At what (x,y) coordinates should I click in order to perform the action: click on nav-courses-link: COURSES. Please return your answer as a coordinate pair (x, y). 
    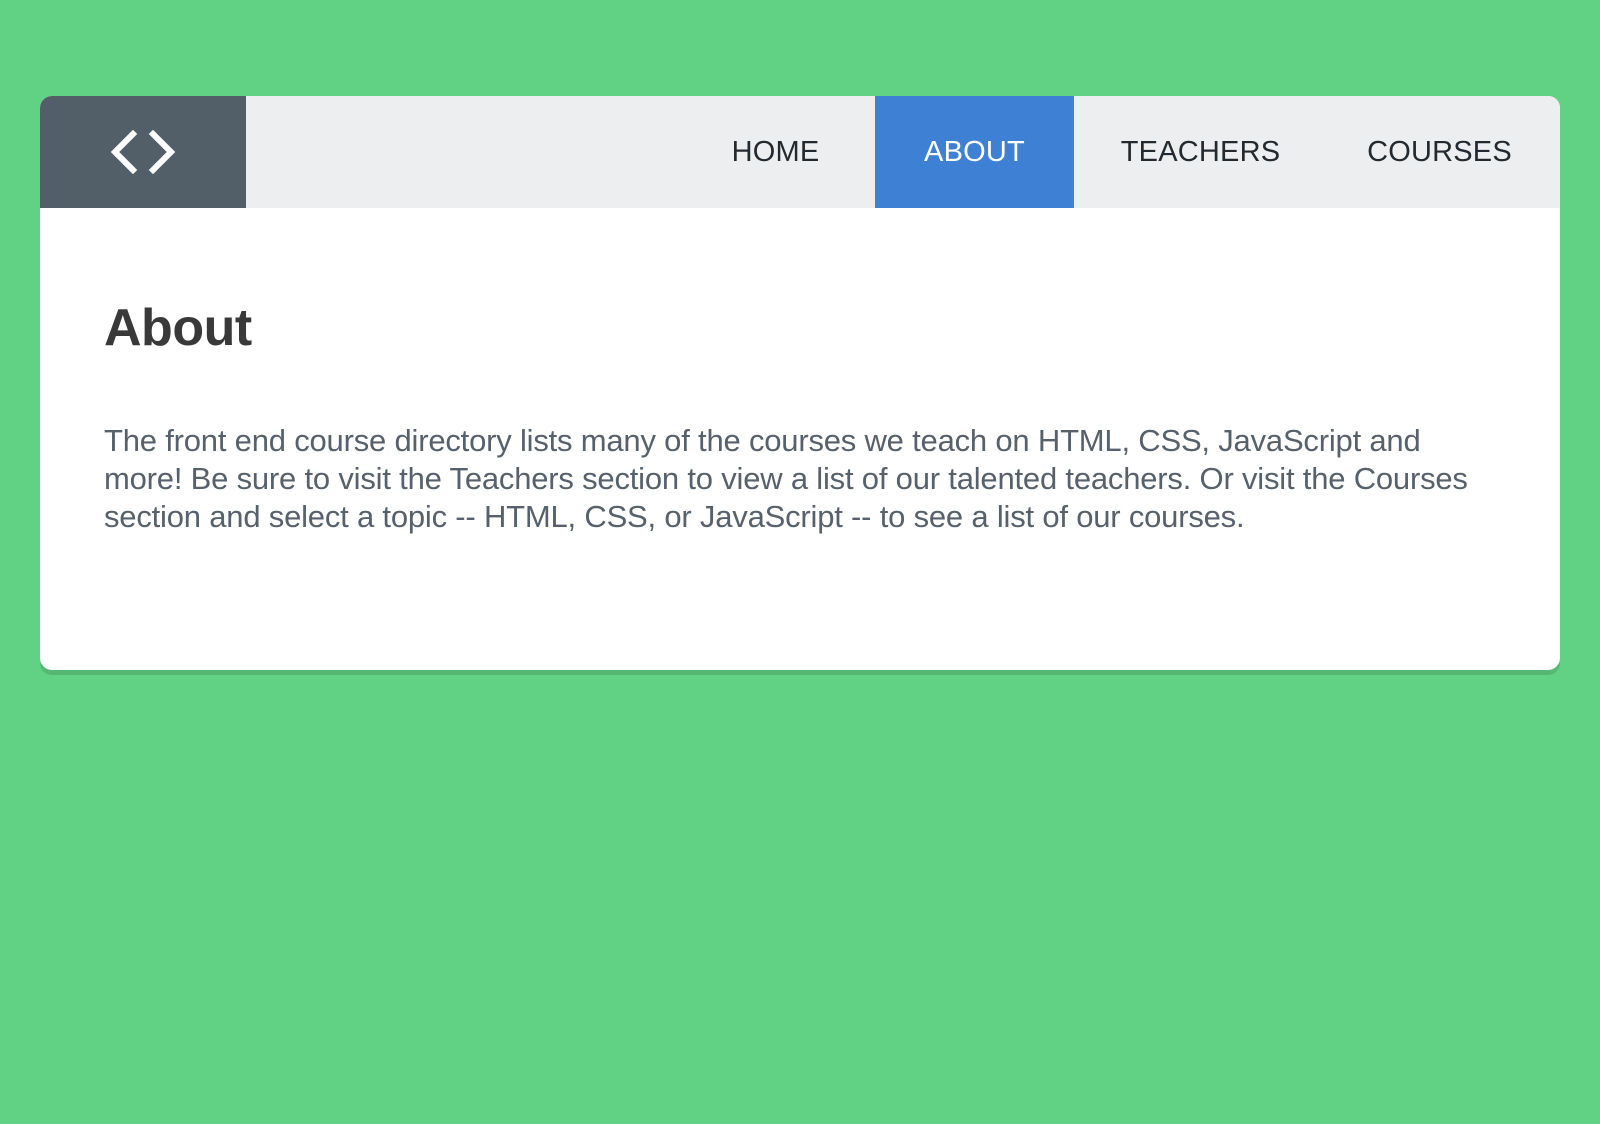
    Looking at the image, I should click on (1443, 152).